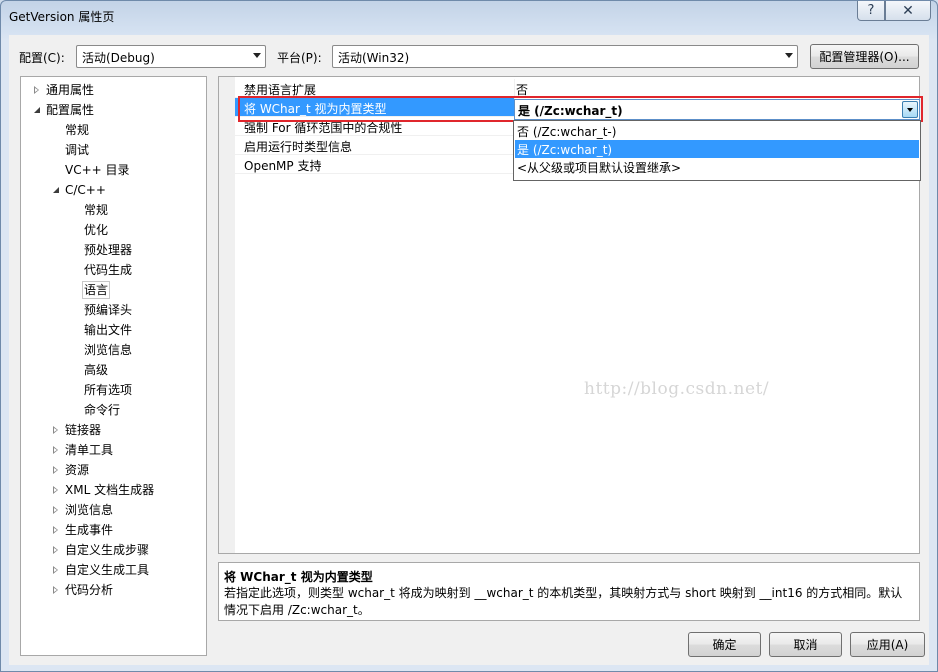 This screenshot has width=938, height=672. Describe the element at coordinates (171, 56) in the screenshot. I see `config-select: 活动(Debug)` at that location.